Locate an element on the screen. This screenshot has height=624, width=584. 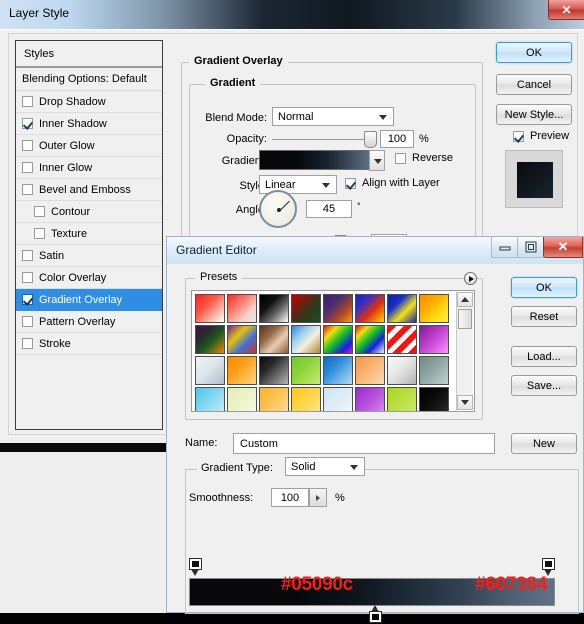
presets-flyout-menu-icon is located at coordinates (470, 278).